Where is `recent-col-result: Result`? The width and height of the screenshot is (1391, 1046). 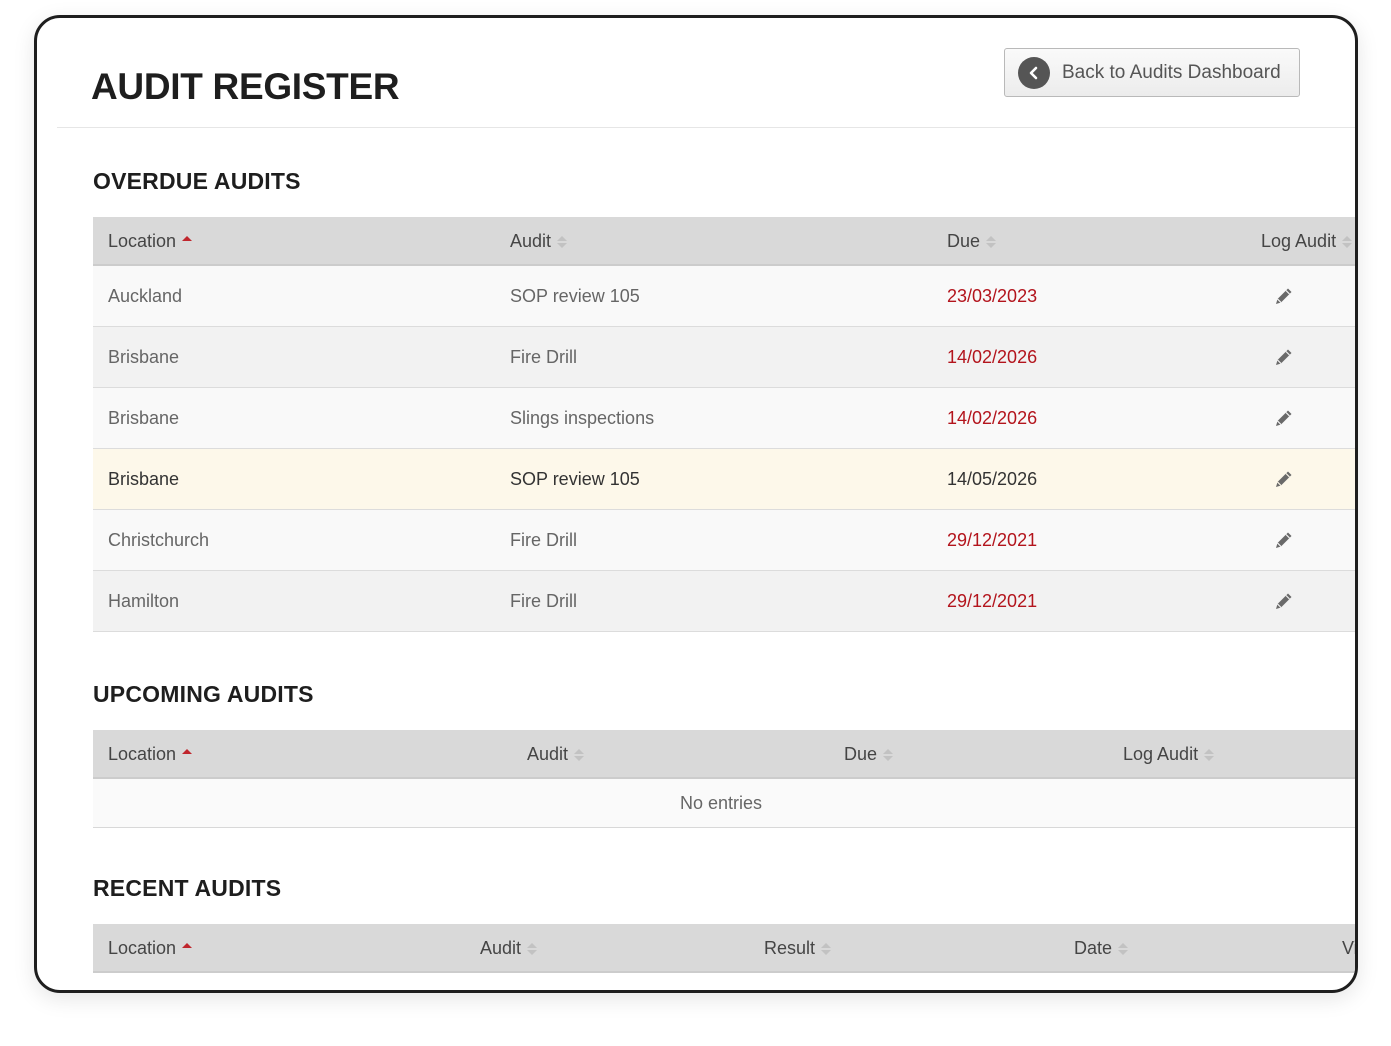
recent-col-result: Result is located at coordinates (798, 948).